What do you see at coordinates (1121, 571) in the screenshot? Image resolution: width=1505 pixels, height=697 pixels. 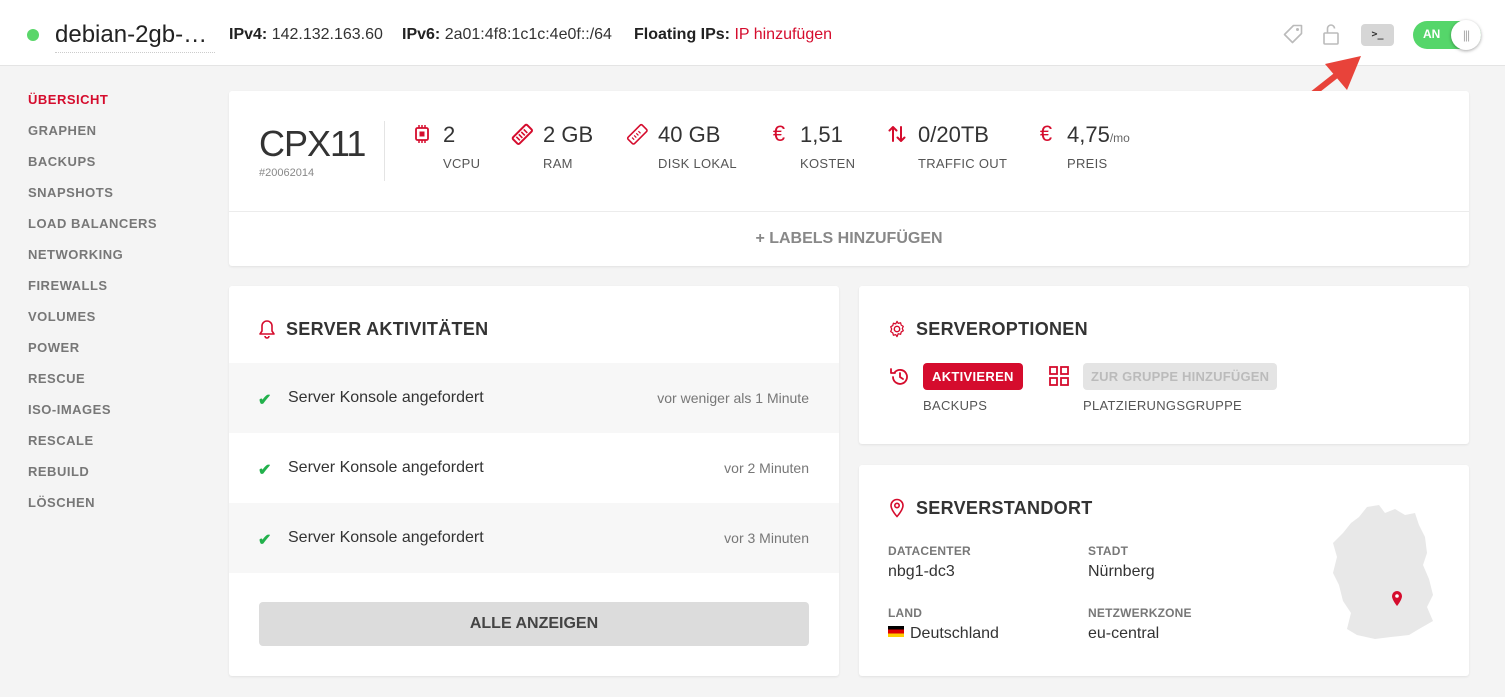 I see `city-value: Nürnberg` at bounding box center [1121, 571].